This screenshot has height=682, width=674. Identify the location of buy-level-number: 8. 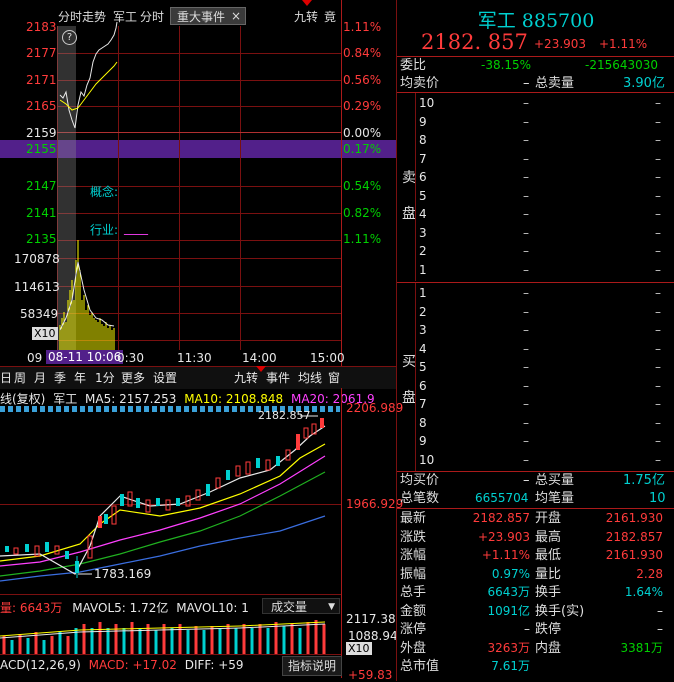
(423, 422).